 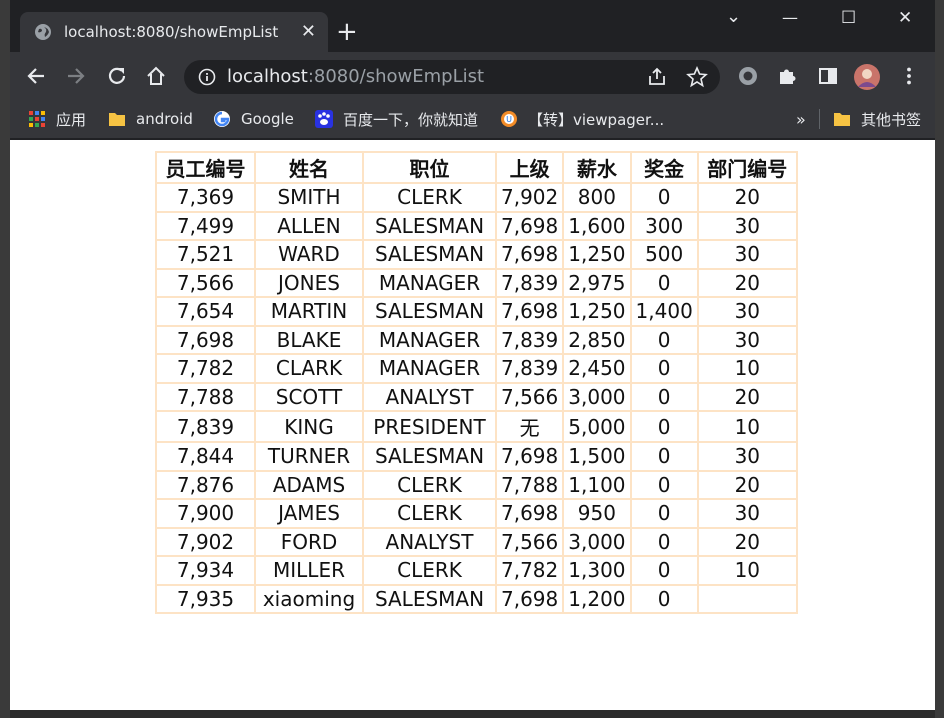 What do you see at coordinates (597, 456) in the screenshot?
I see `table-cell: 1,500` at bounding box center [597, 456].